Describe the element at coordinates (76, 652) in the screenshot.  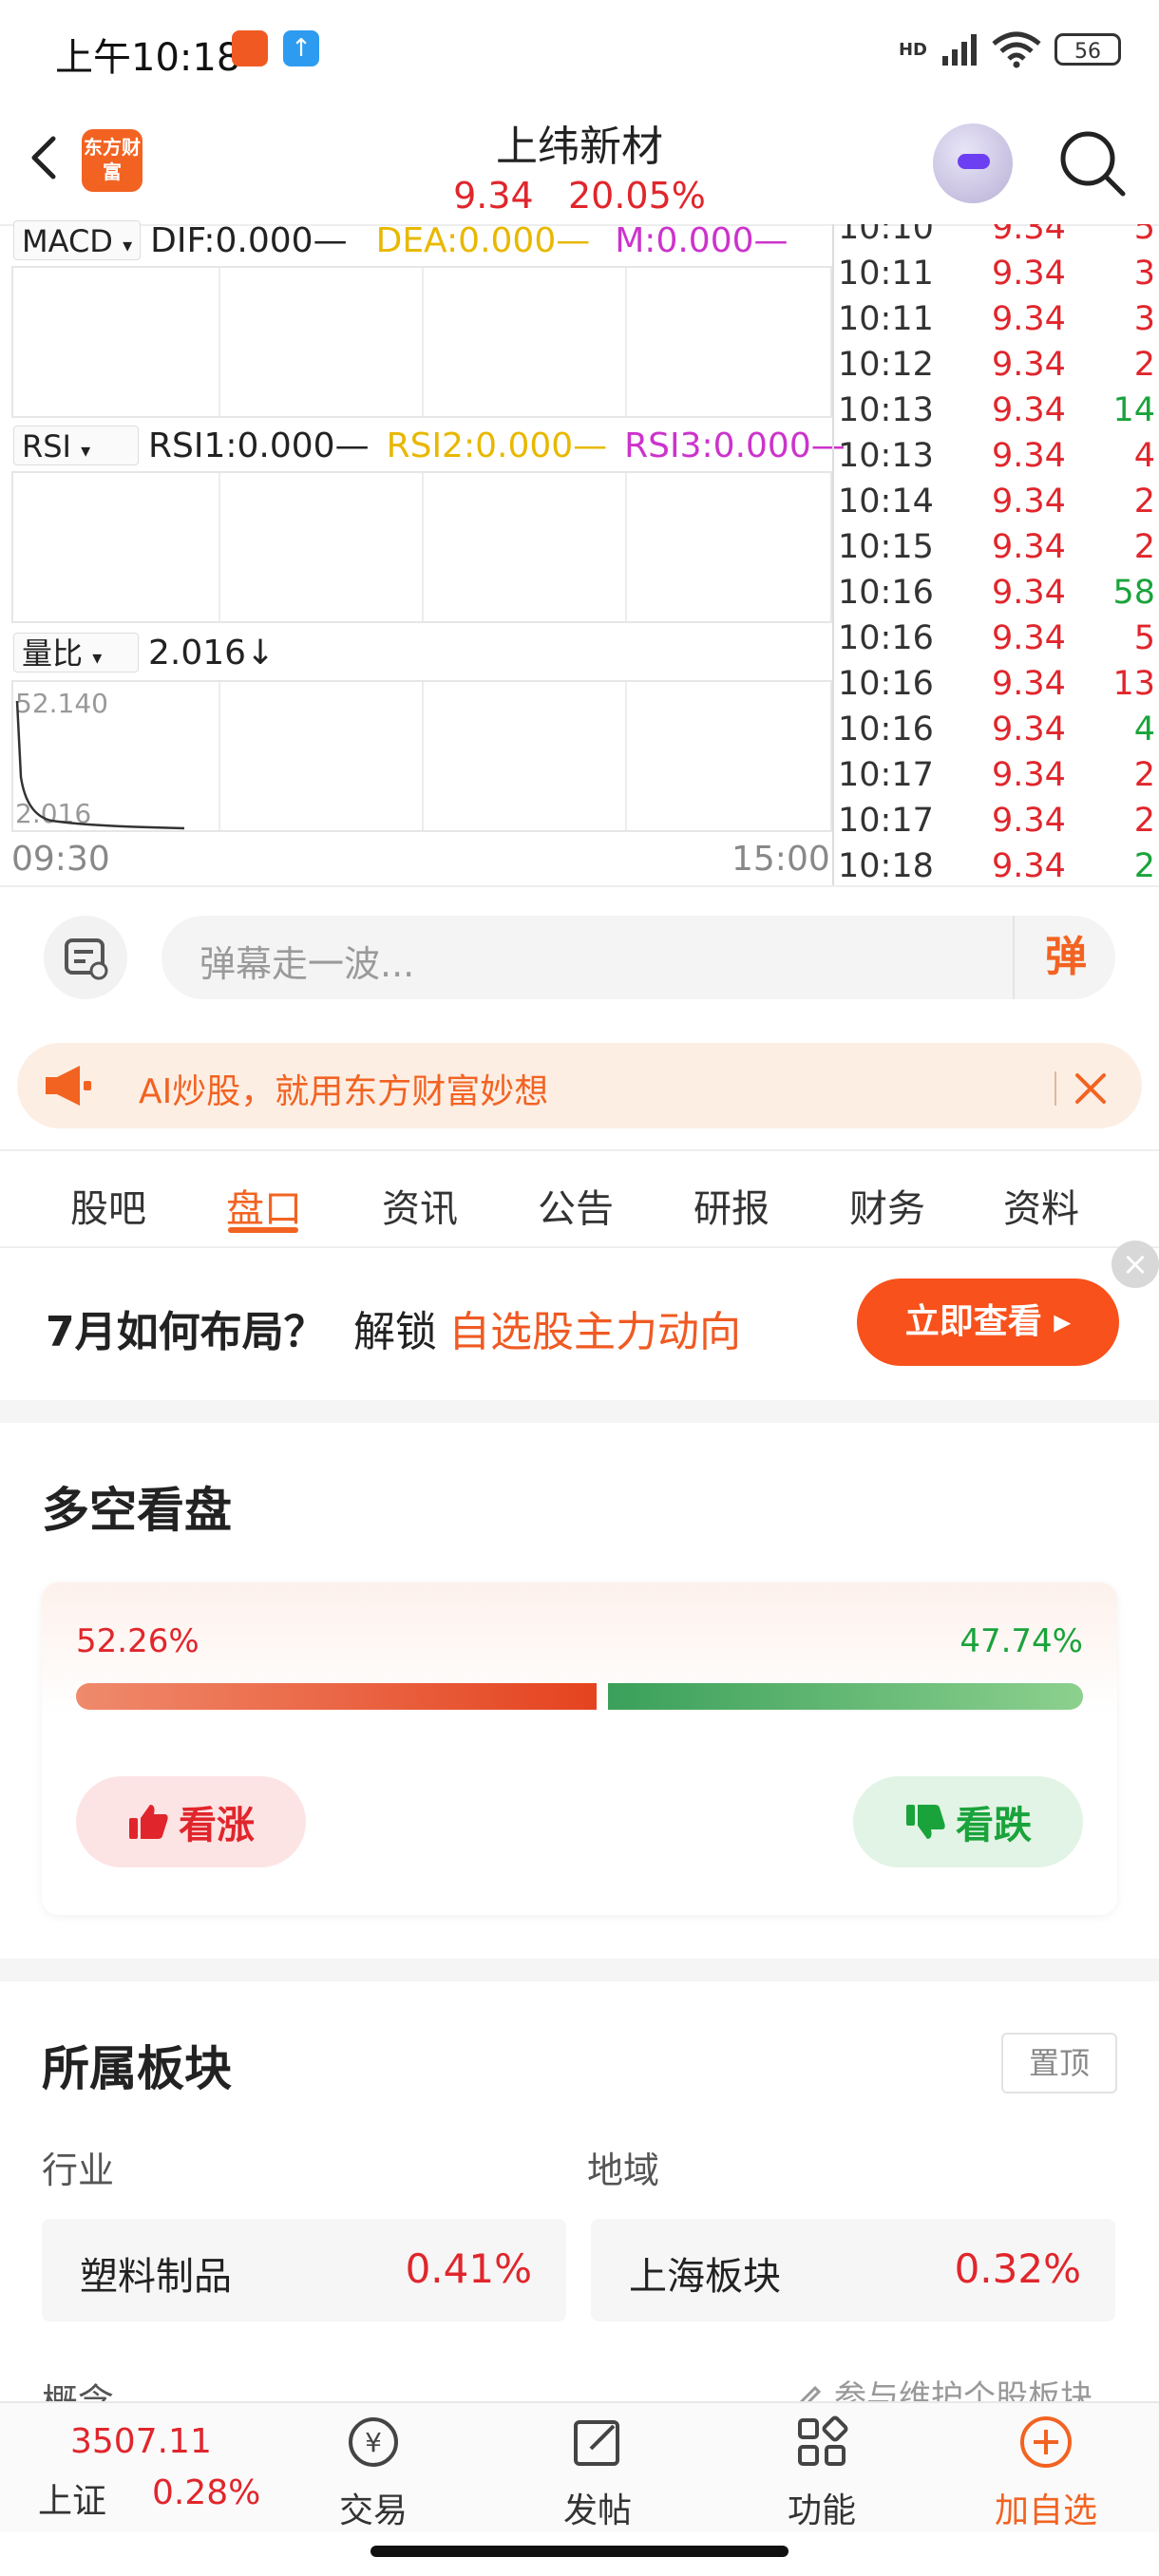
I see `volume-ratio-select: 量比 ▾` at that location.